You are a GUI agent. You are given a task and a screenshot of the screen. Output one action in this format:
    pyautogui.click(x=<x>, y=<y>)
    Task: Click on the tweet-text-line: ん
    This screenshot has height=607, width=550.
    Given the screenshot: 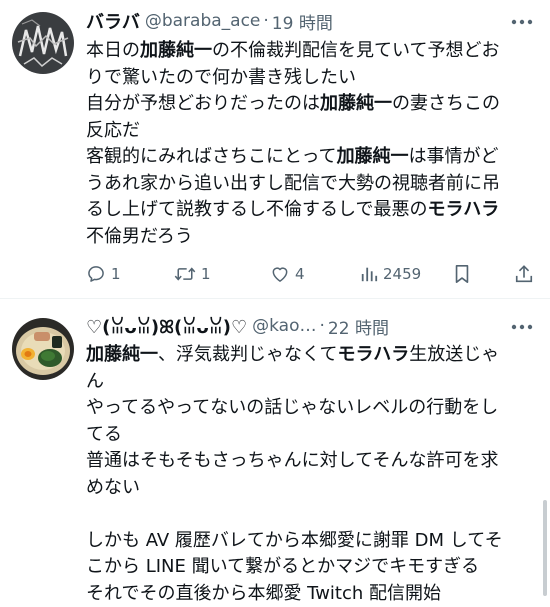 What is the action you would take?
    pyautogui.click(x=311, y=382)
    